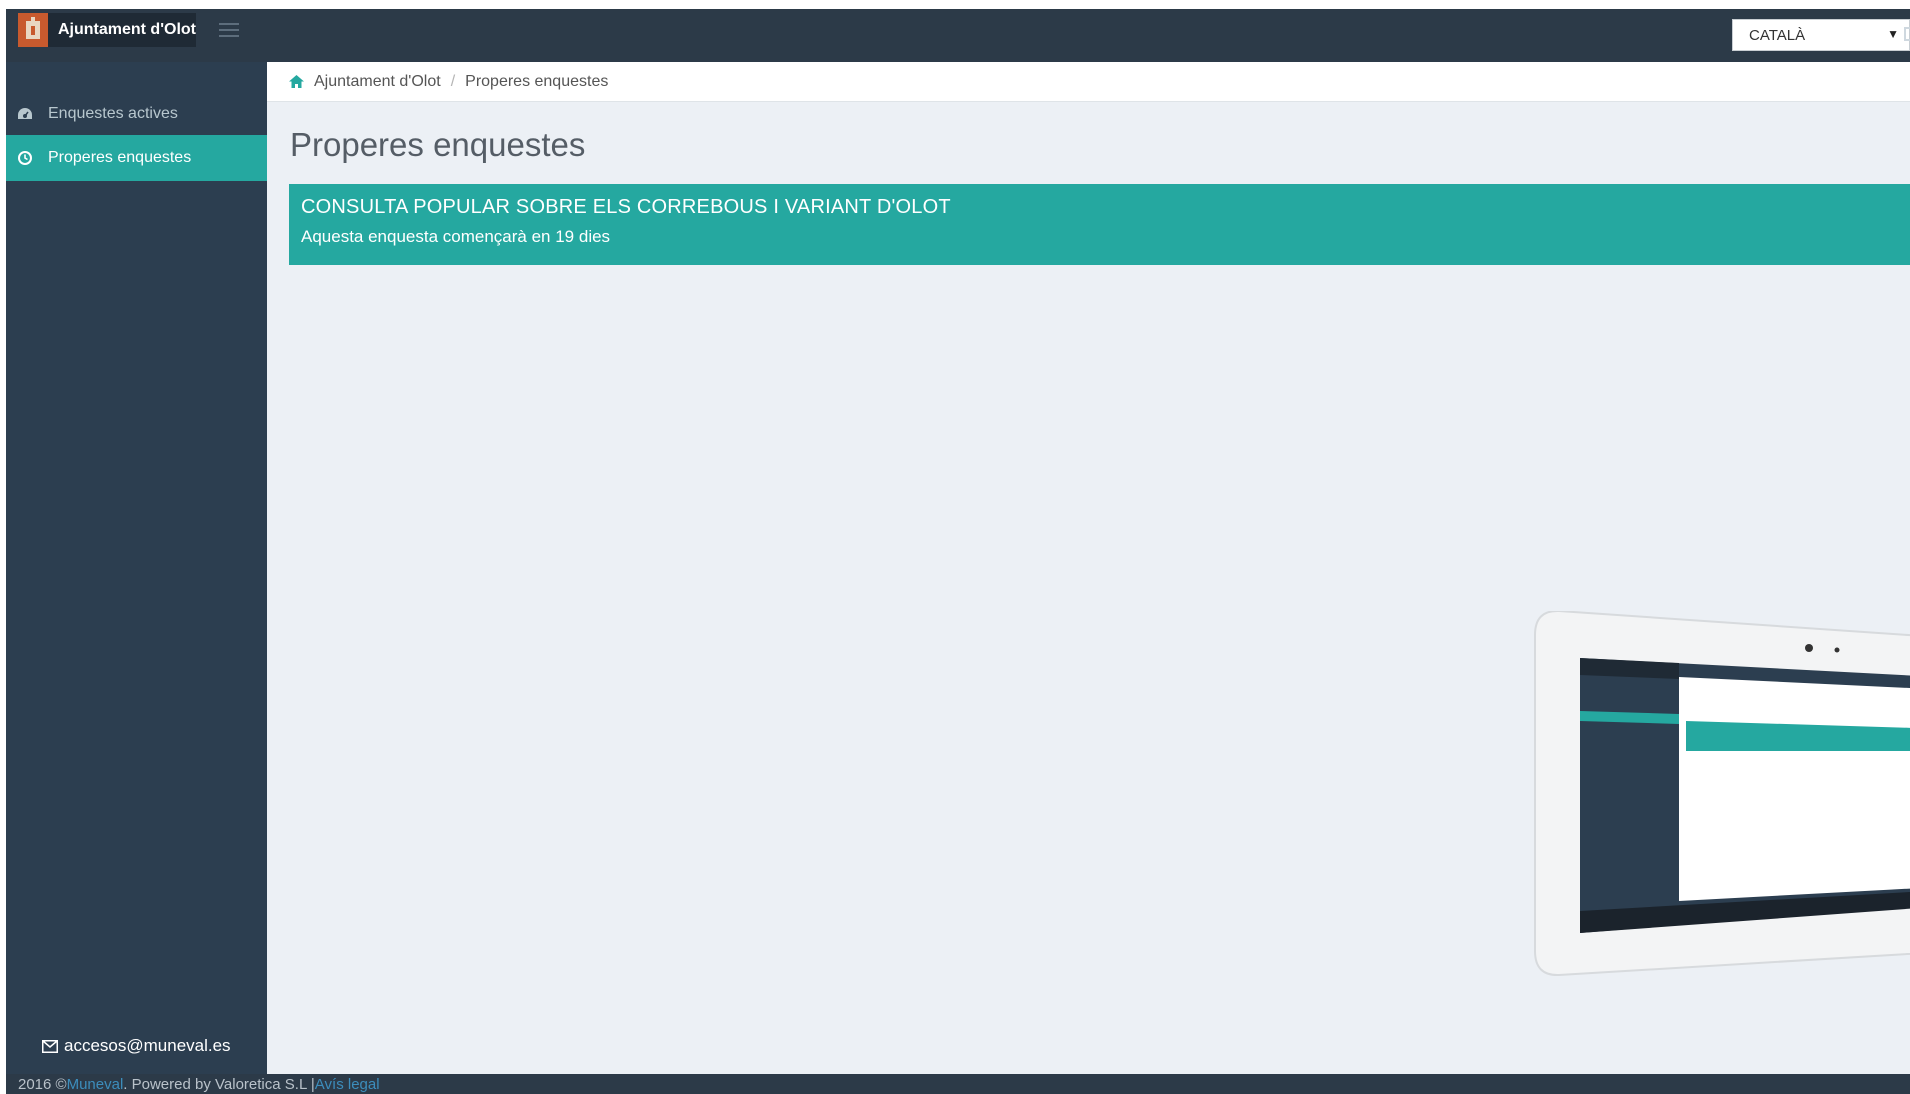 The width and height of the screenshot is (1910, 1094). Describe the element at coordinates (120, 157) in the screenshot. I see `sidebar-item-label: Properes enquestes` at that location.